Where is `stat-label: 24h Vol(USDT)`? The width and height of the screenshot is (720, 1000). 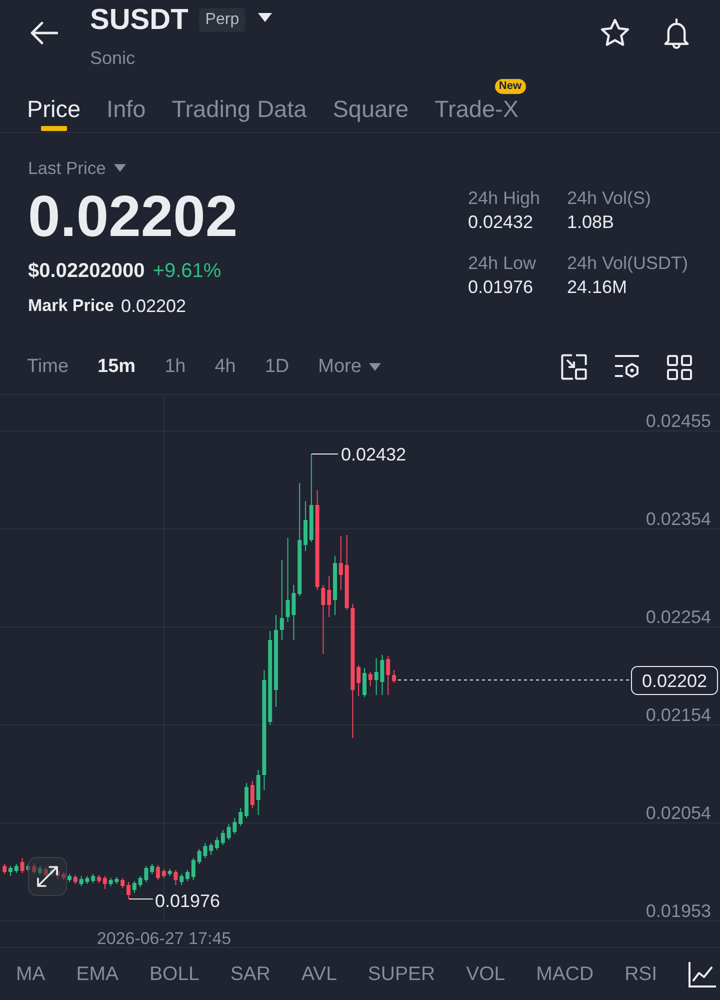
stat-label: 24h Vol(USDT) is located at coordinates (627, 263).